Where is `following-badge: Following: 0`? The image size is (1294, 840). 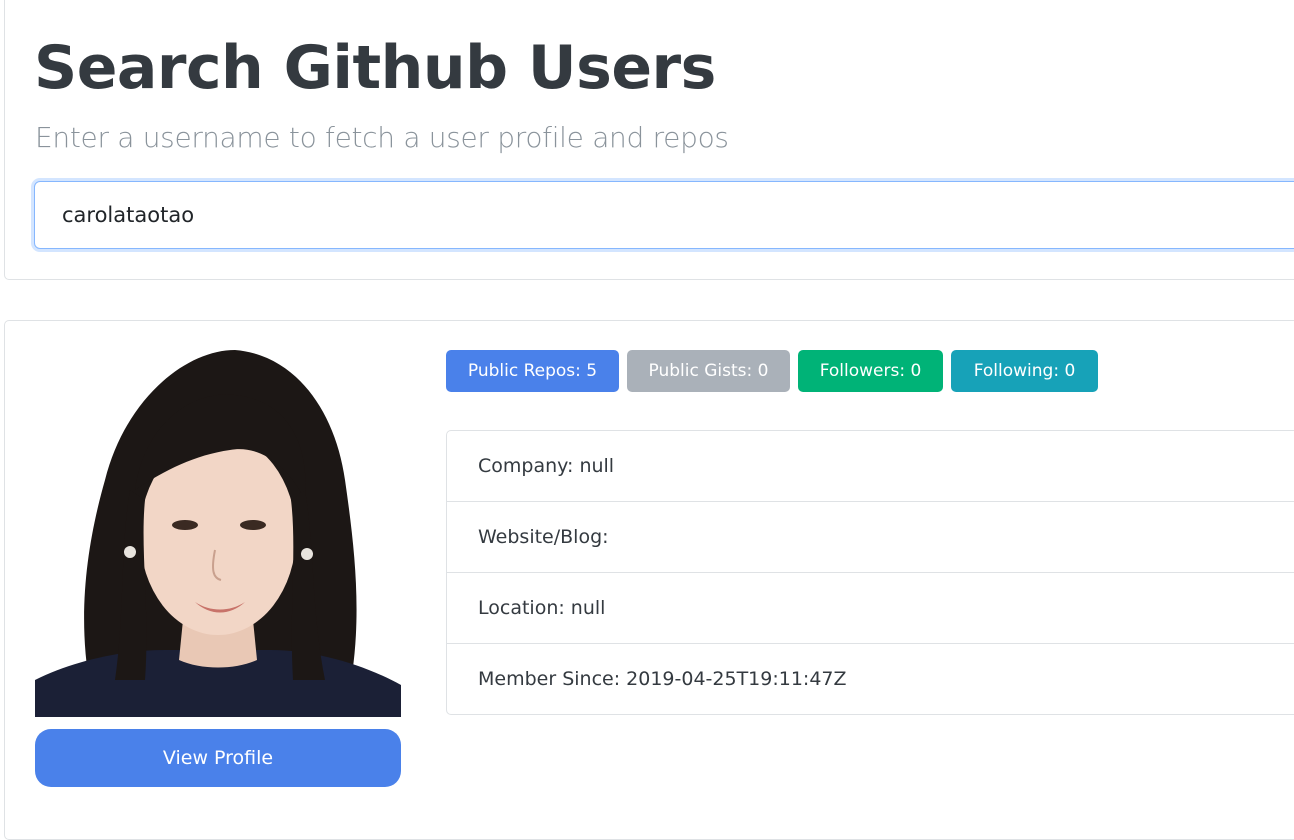 following-badge: Following: 0 is located at coordinates (1024, 371).